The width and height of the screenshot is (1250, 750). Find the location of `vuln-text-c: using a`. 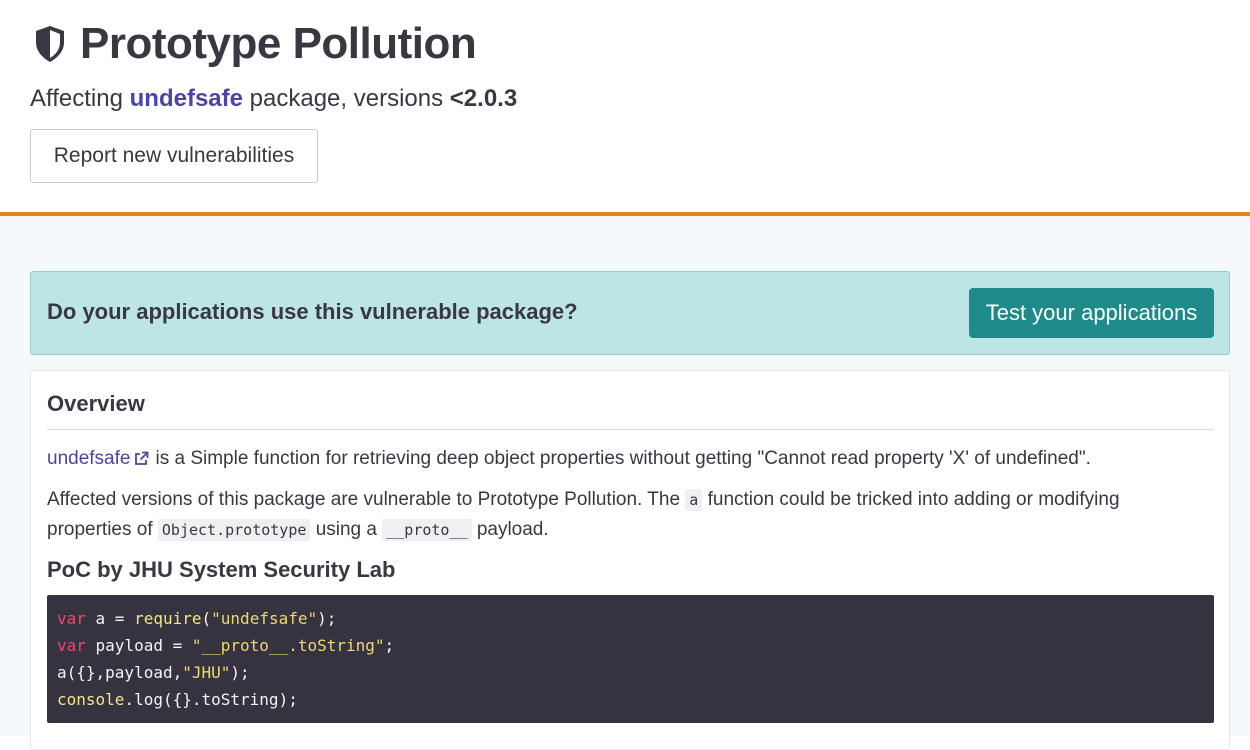

vuln-text-c: using a is located at coordinates (346, 529).